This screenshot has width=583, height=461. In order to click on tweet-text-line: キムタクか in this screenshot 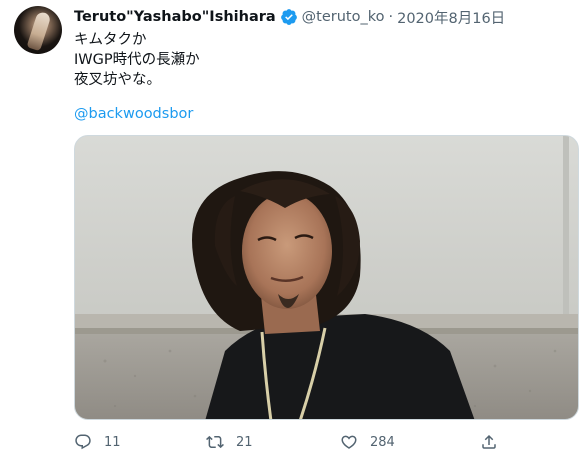, I will do `click(110, 40)`.